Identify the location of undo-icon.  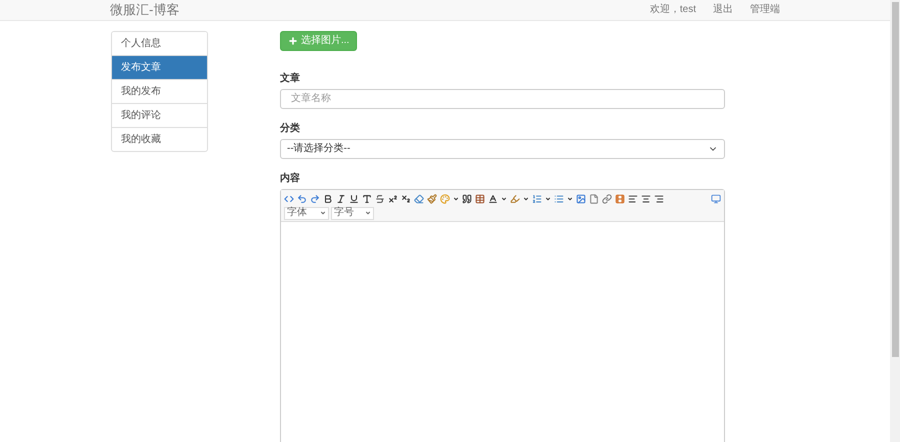
(302, 199).